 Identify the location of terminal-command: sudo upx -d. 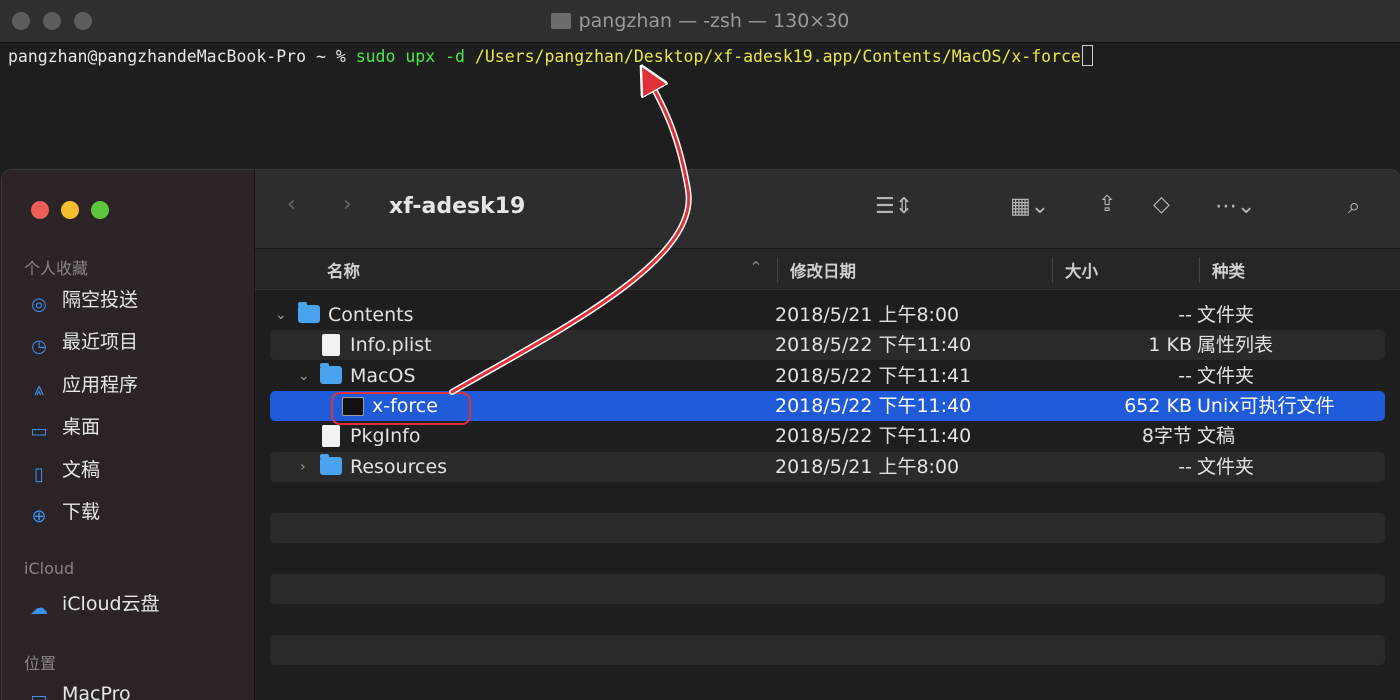
(410, 56).